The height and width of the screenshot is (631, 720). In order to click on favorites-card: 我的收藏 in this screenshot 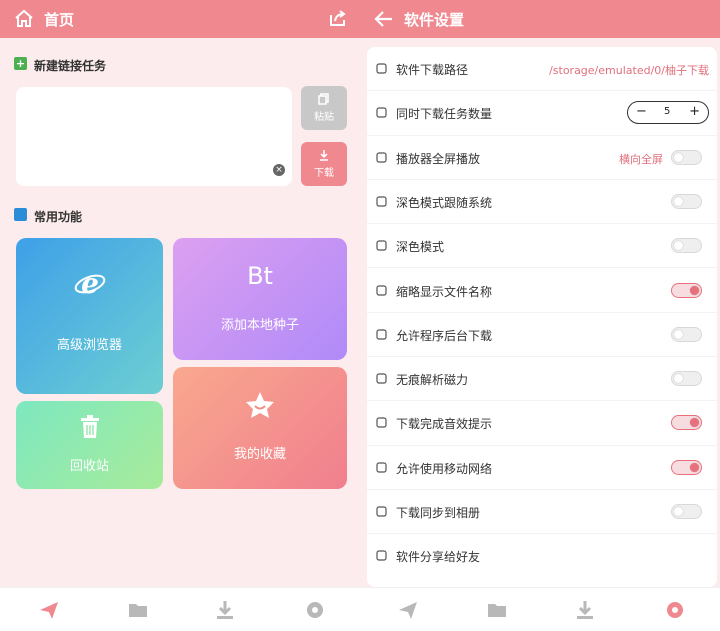, I will do `click(260, 428)`.